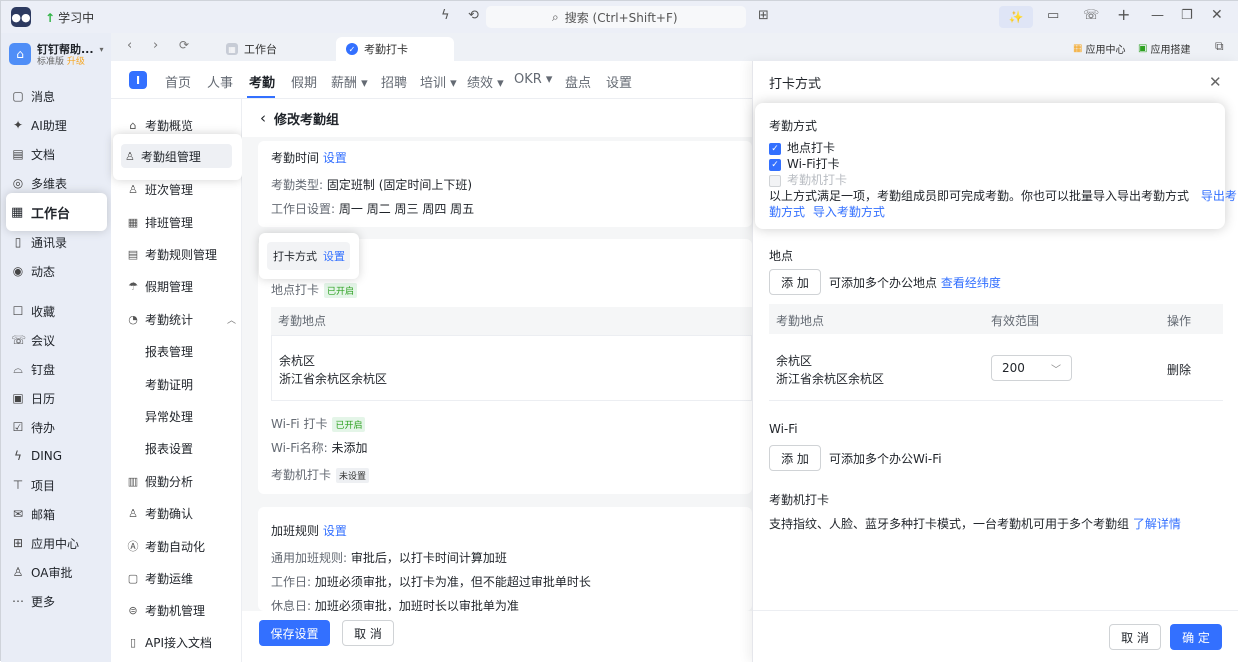 Image resolution: width=1238 pixels, height=662 pixels. I want to click on minimize-icon: —, so click(1157, 15).